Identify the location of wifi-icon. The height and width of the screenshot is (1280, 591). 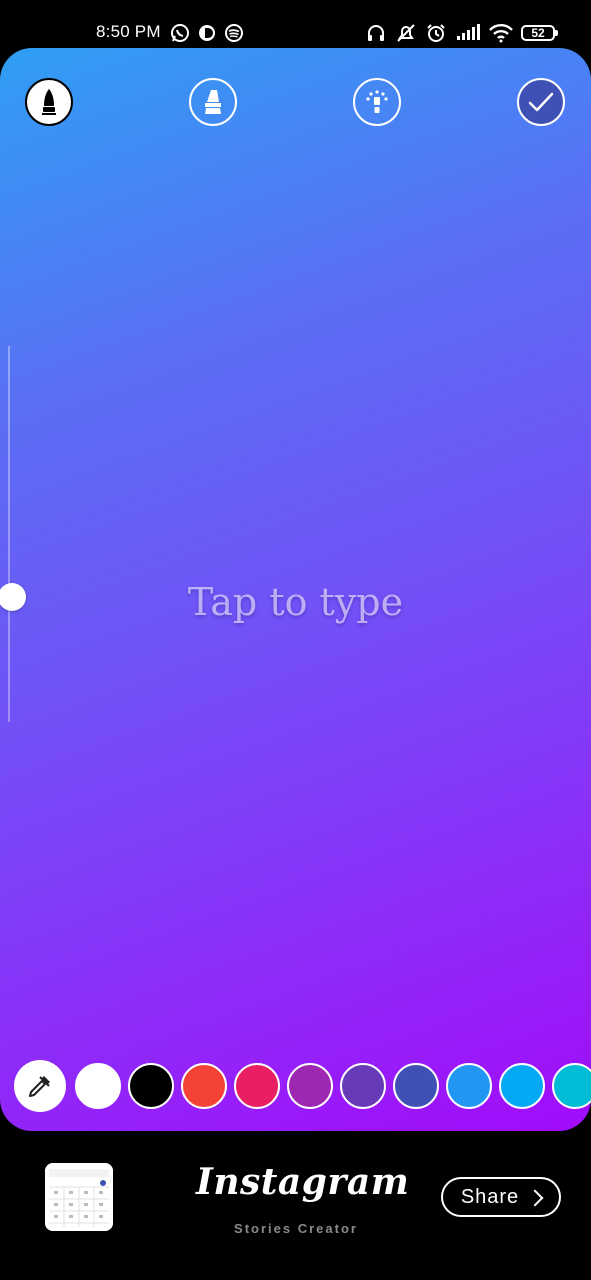
(501, 33).